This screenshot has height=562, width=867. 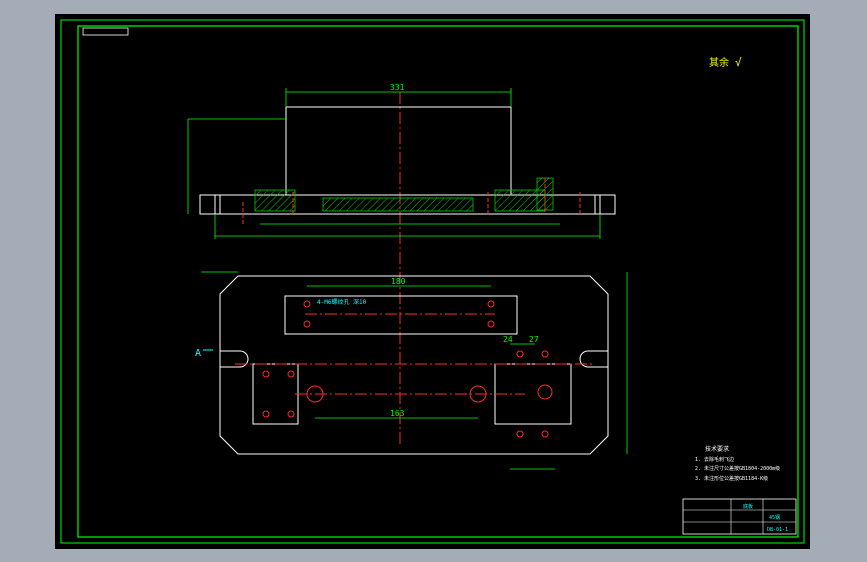 What do you see at coordinates (198, 353) in the screenshot?
I see `section-label: A` at bounding box center [198, 353].